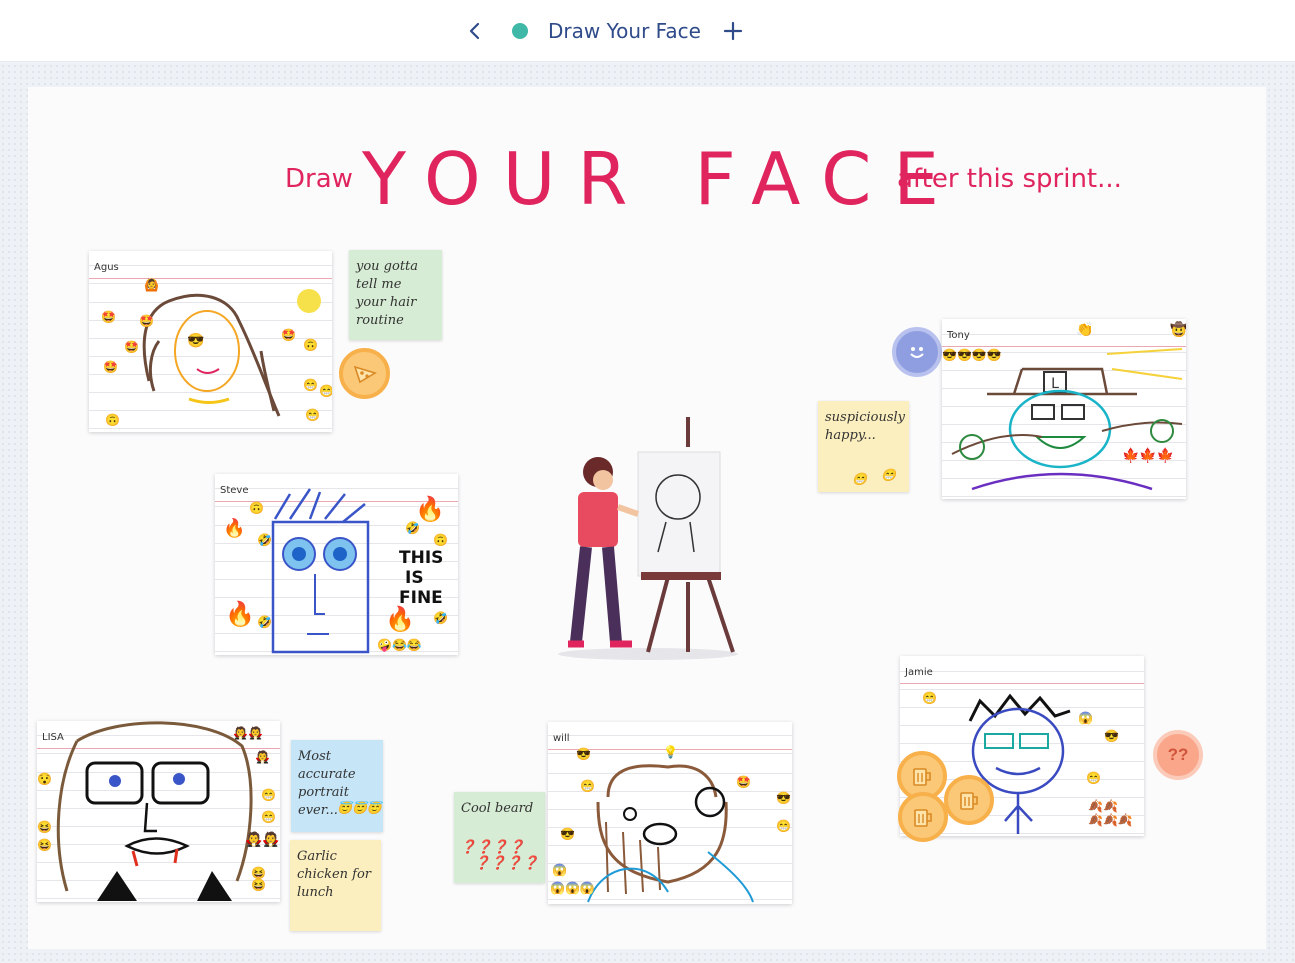 The image size is (1295, 963). What do you see at coordinates (1085, 329) in the screenshot?
I see `emoji-reaction: 👏` at bounding box center [1085, 329].